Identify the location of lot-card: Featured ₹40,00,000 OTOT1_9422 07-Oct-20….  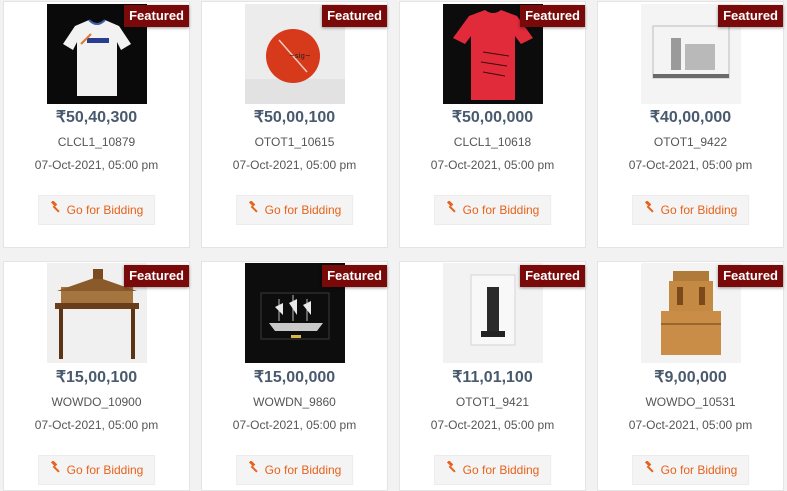
(690, 124).